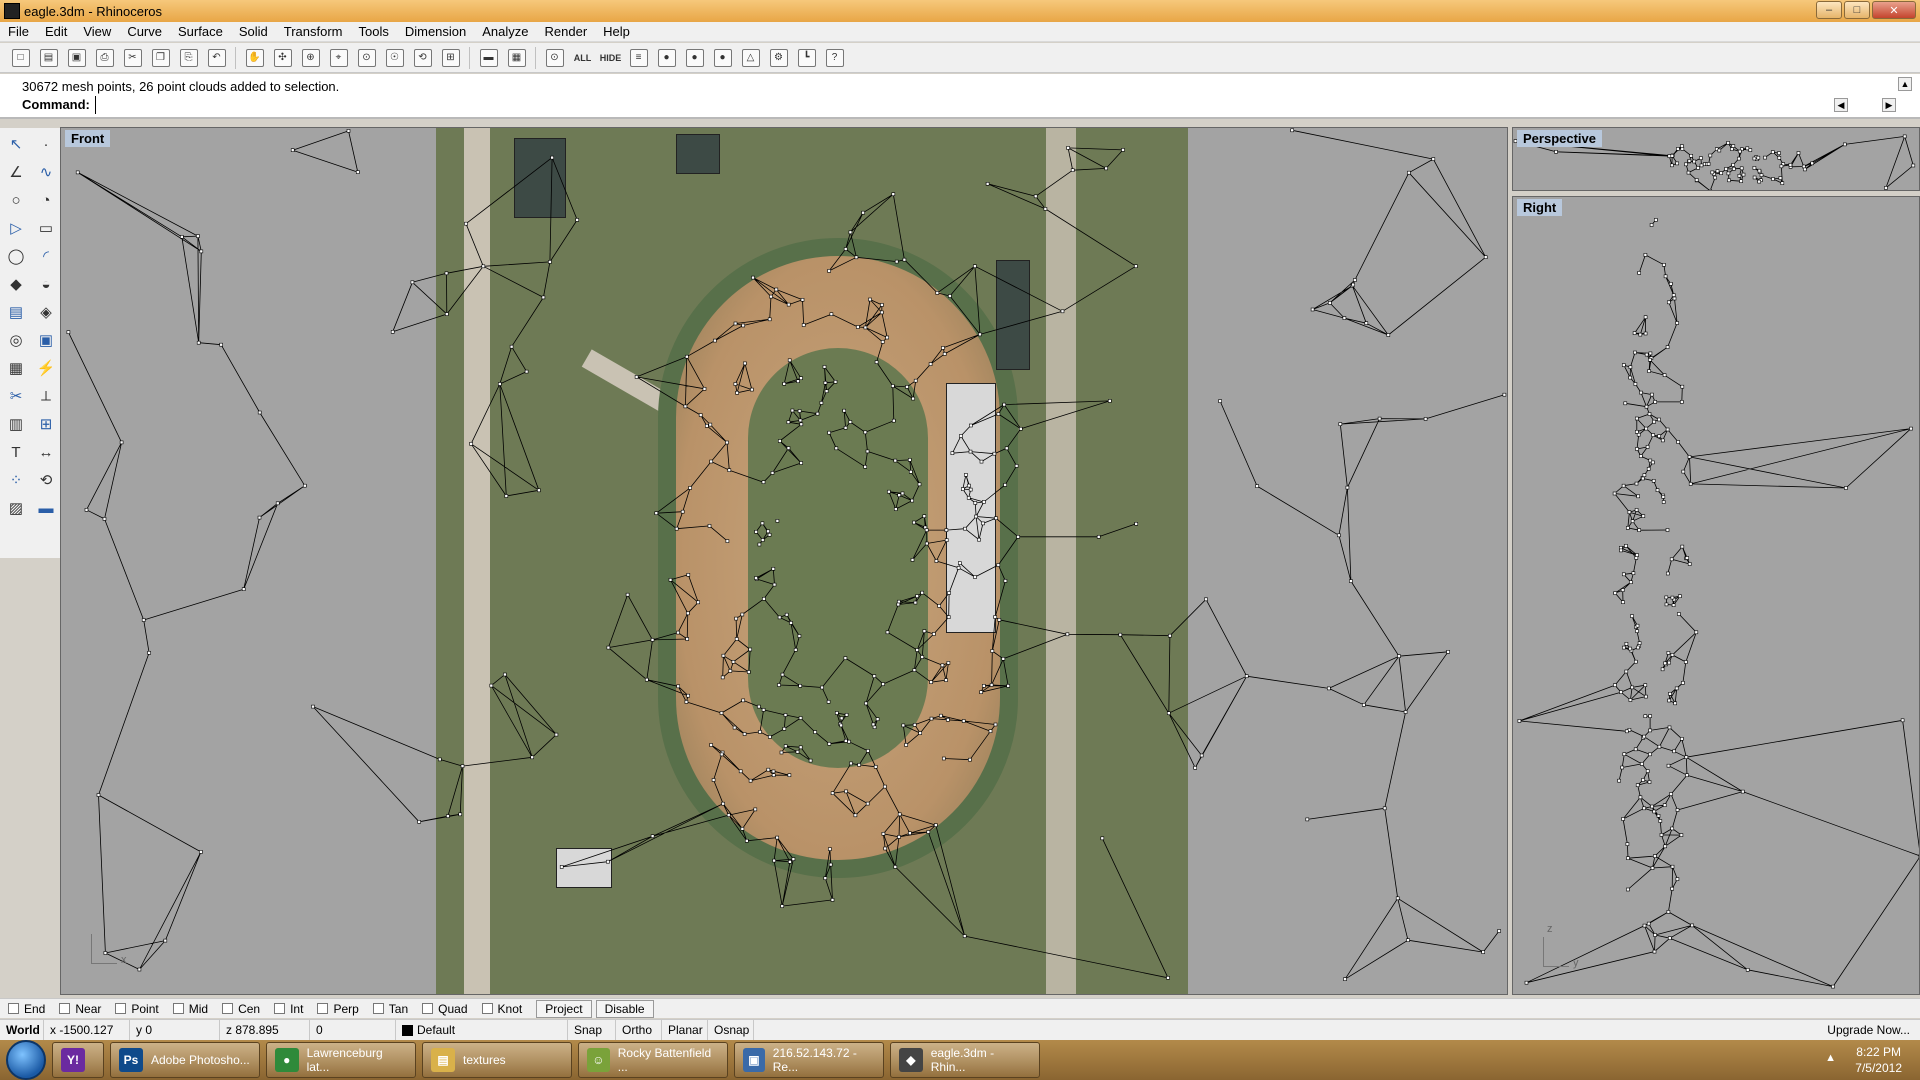  Describe the element at coordinates (694, 57) in the screenshot. I see `render-sphere-button: ●` at that location.